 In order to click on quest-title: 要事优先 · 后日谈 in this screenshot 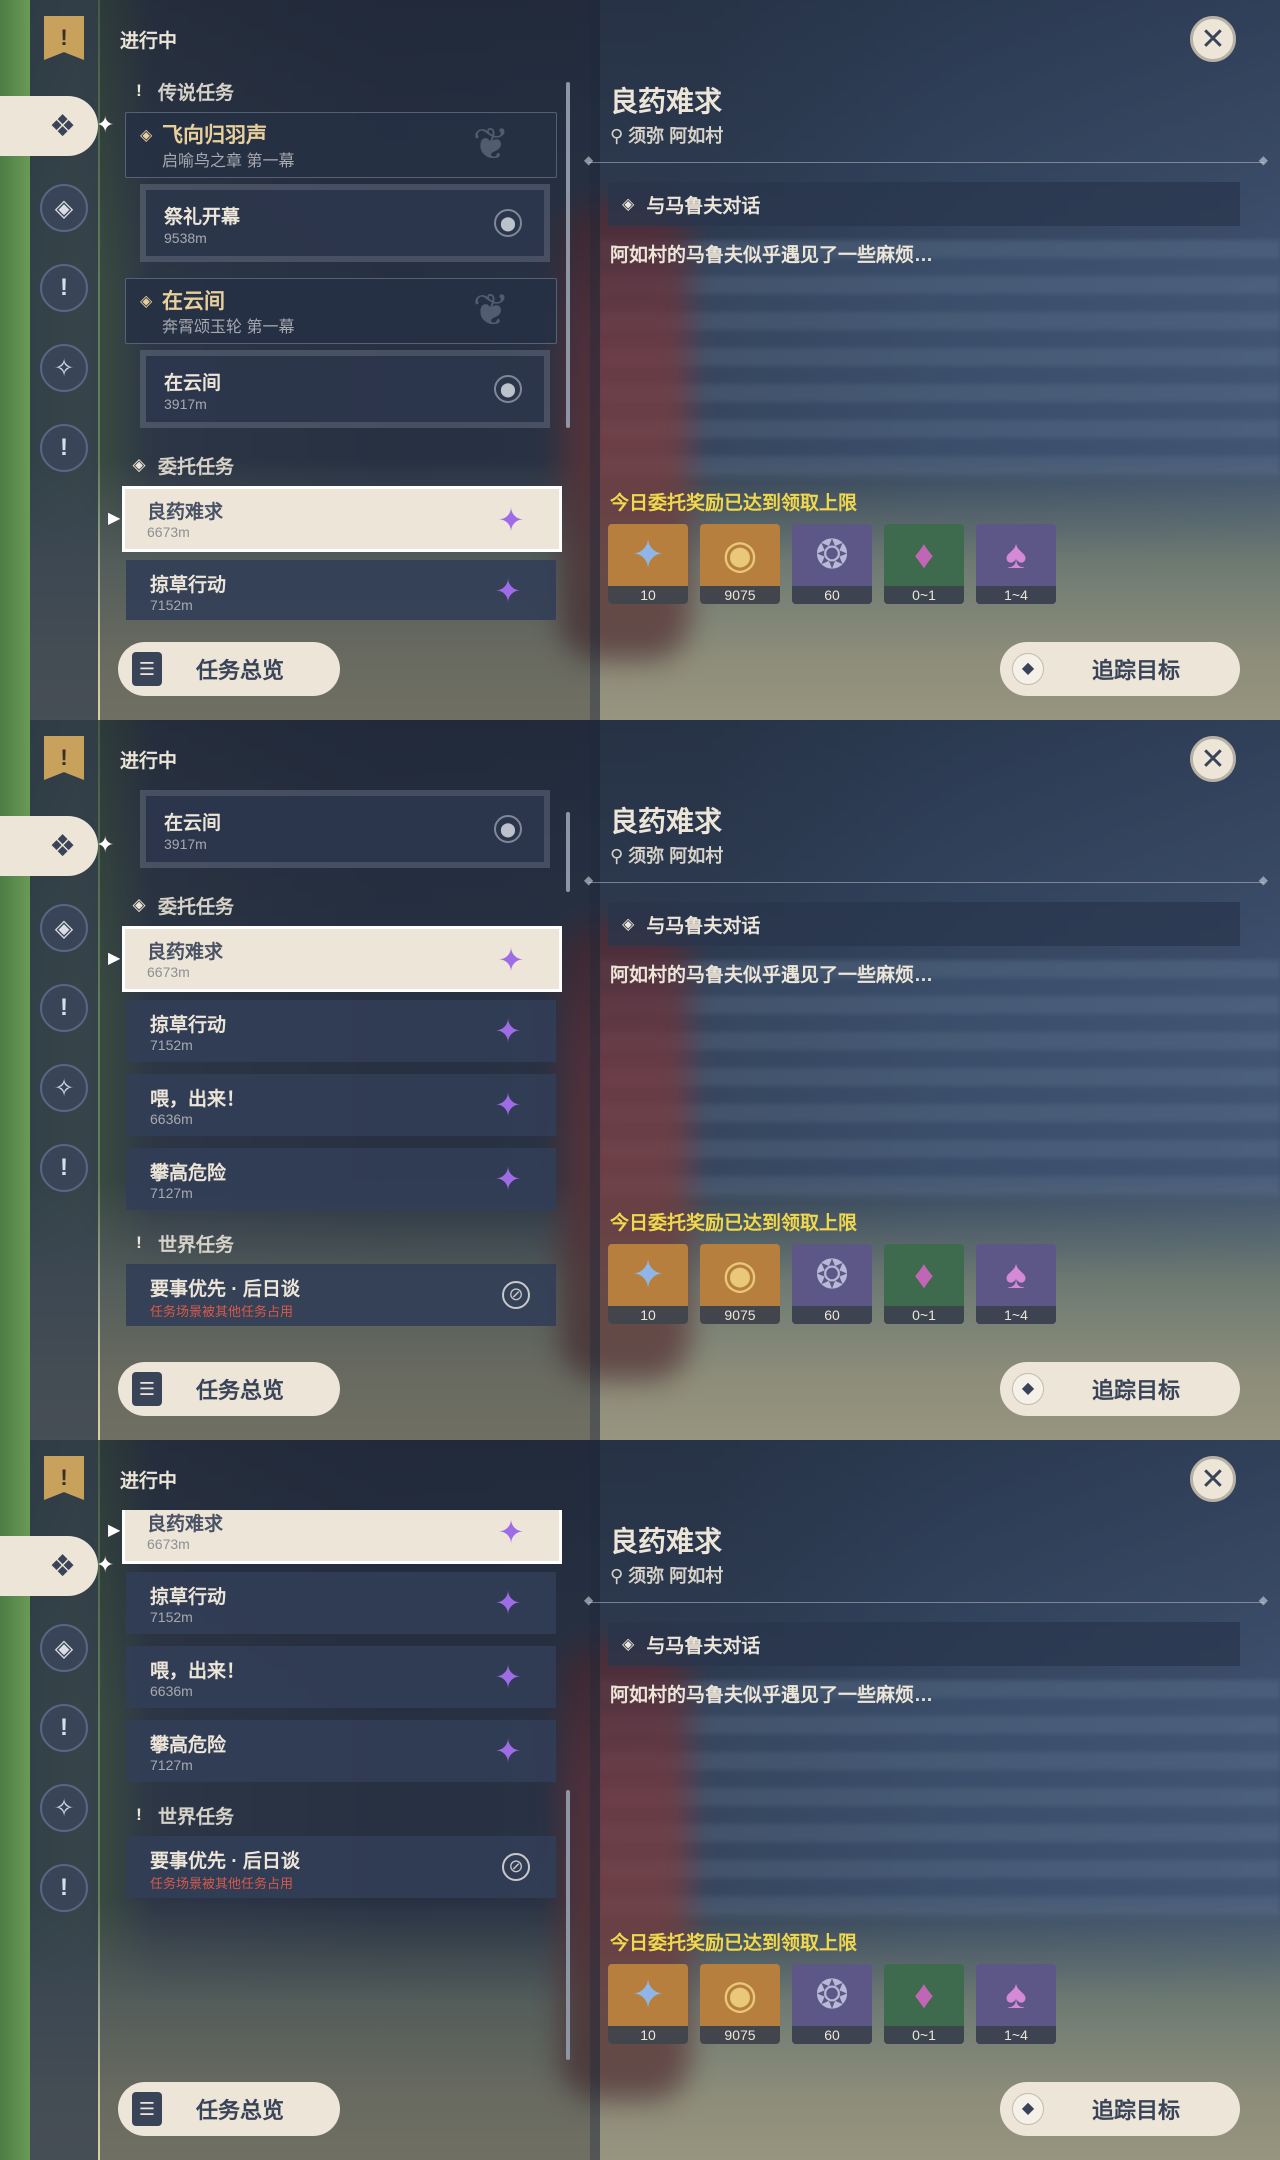, I will do `click(225, 1289)`.